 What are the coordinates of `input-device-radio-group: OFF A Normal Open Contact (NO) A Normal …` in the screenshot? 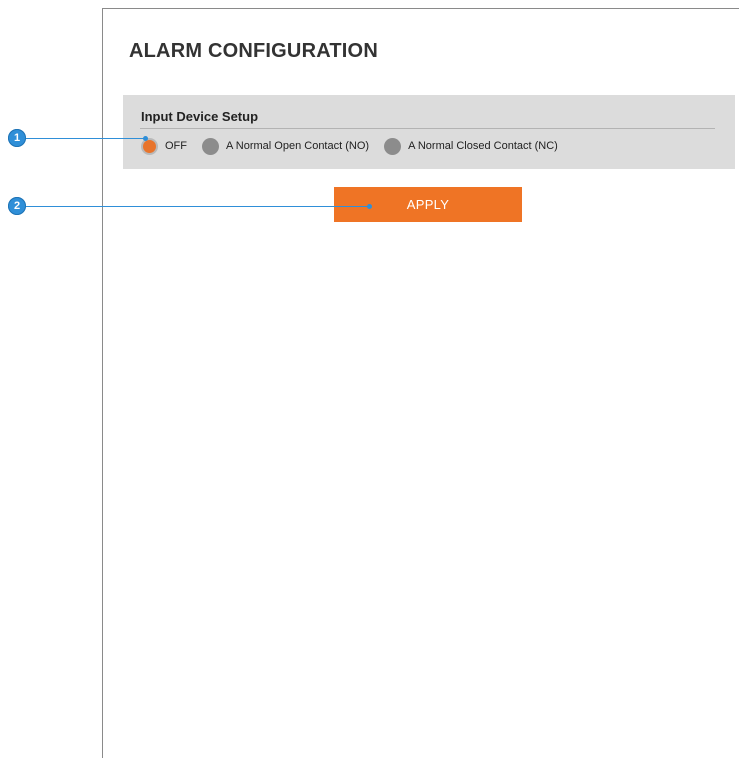 It's located at (357, 146).